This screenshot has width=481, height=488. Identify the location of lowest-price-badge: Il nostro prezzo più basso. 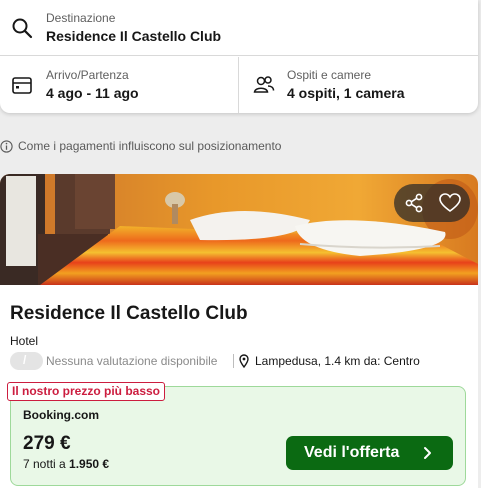
(86, 391).